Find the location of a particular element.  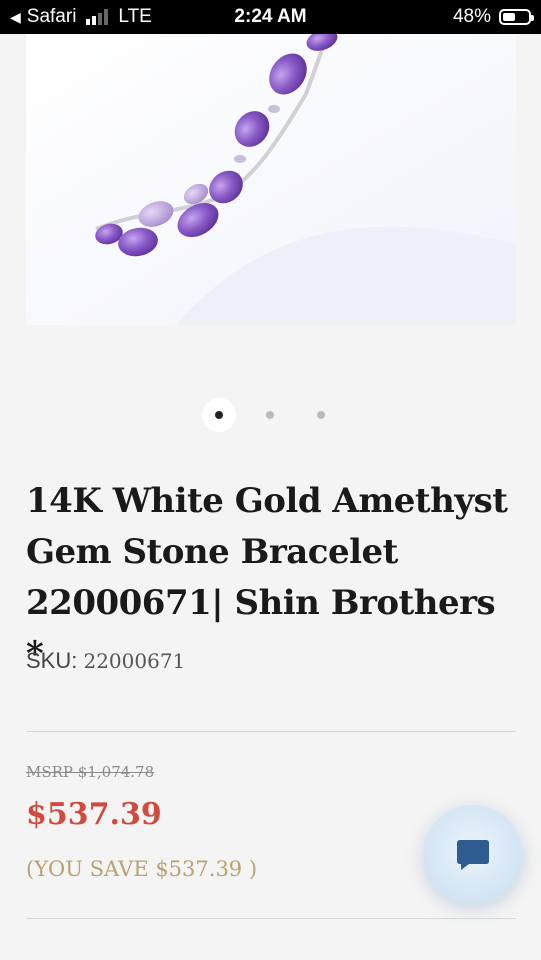

status-bar: ◀ Safari LTE 2:24 AM 48% is located at coordinates (270, 17).